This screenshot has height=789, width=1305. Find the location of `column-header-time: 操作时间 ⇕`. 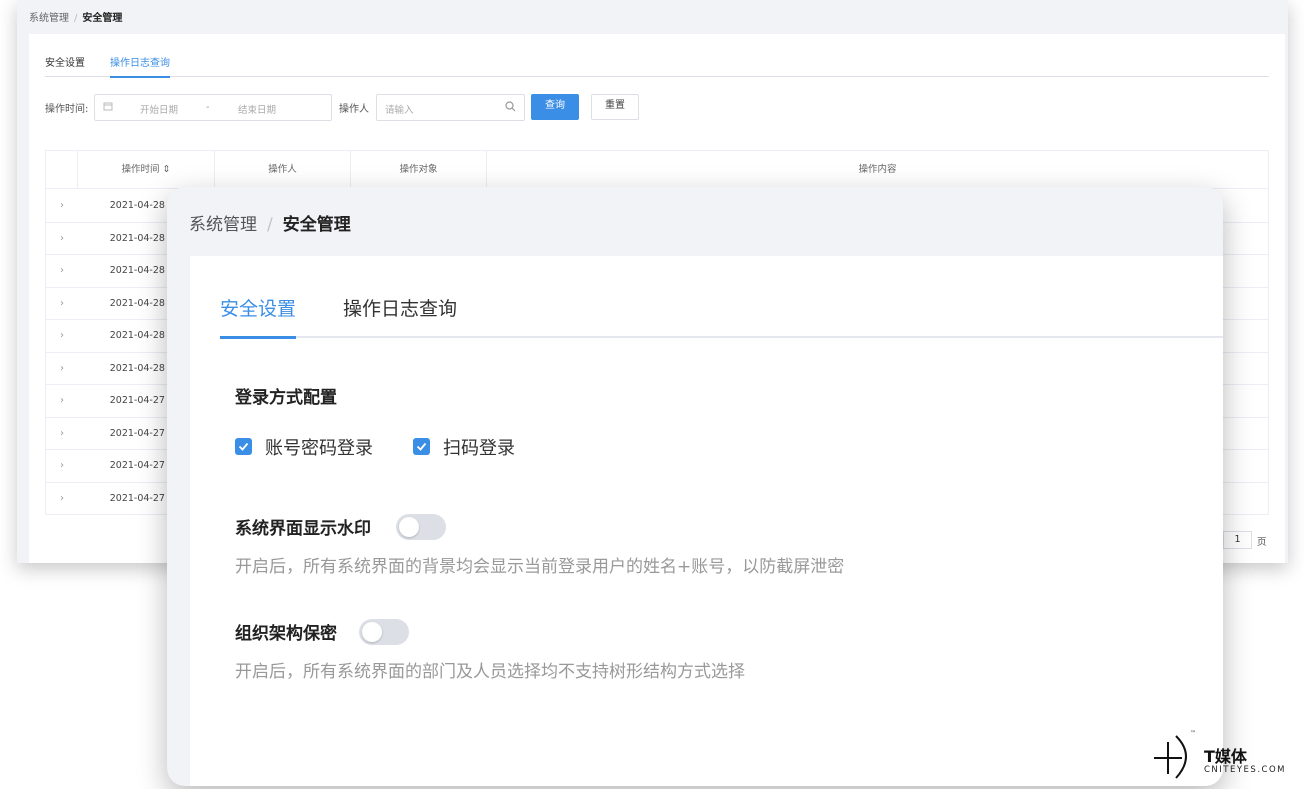

column-header-time: 操作时间 ⇕ is located at coordinates (146, 170).